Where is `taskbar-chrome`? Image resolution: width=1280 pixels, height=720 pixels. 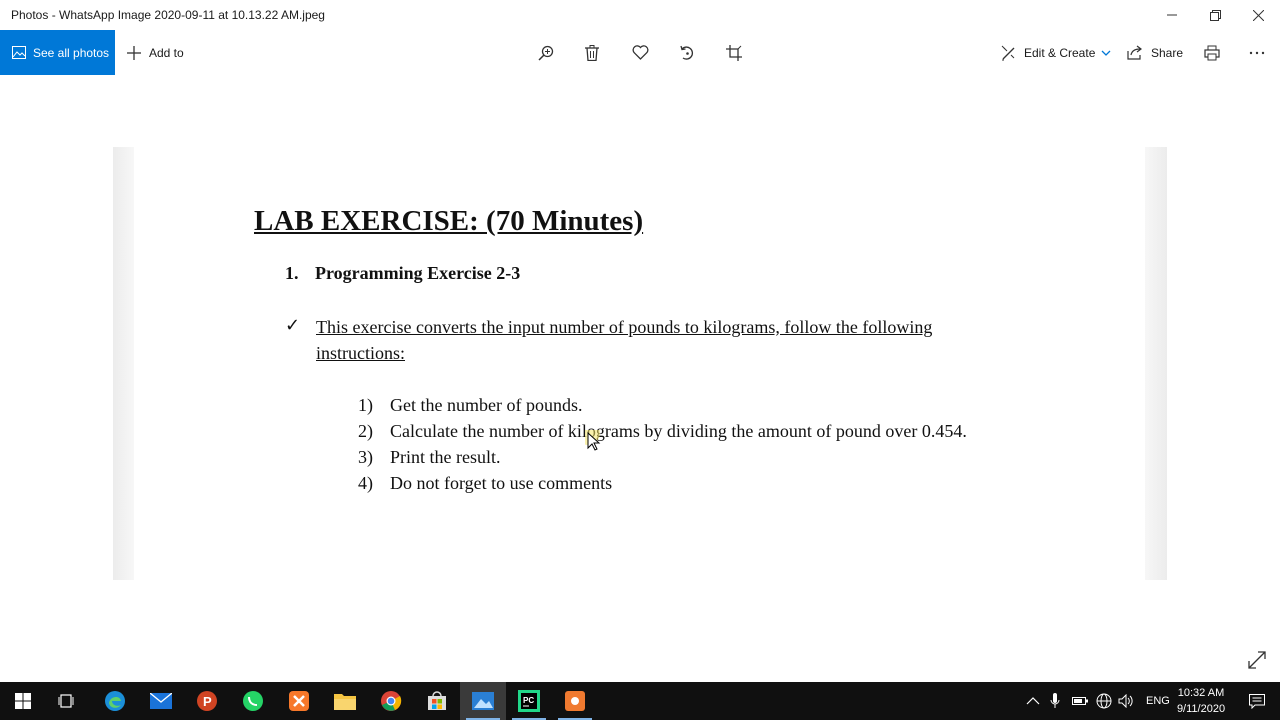
taskbar-chrome is located at coordinates (391, 701).